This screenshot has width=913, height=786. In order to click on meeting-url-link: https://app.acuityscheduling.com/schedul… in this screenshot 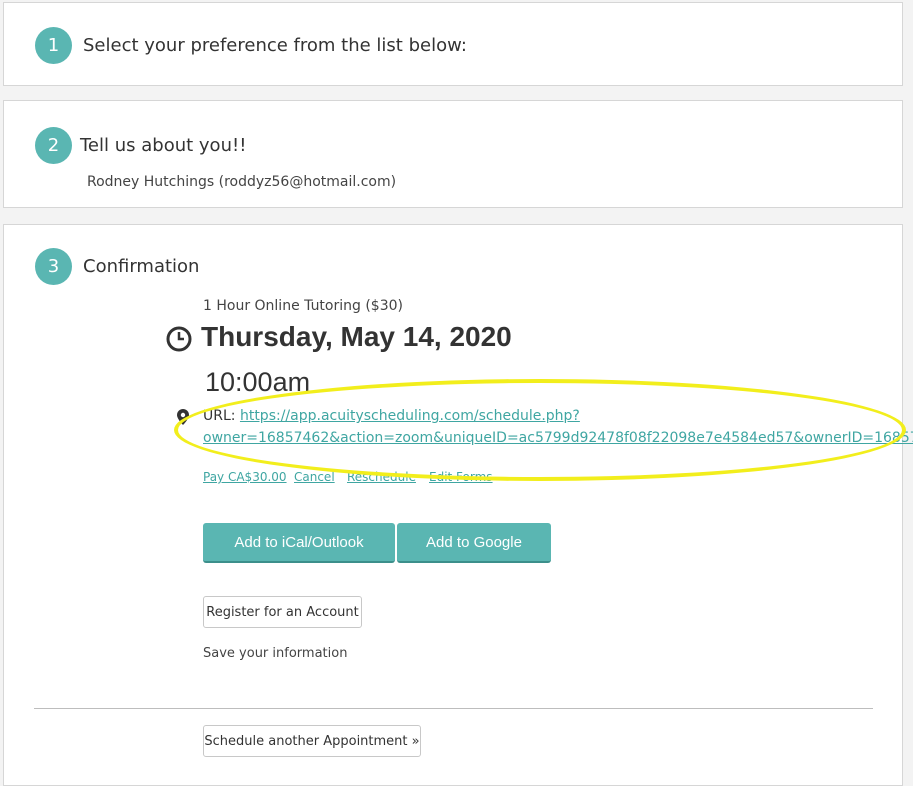, I will do `click(410, 416)`.